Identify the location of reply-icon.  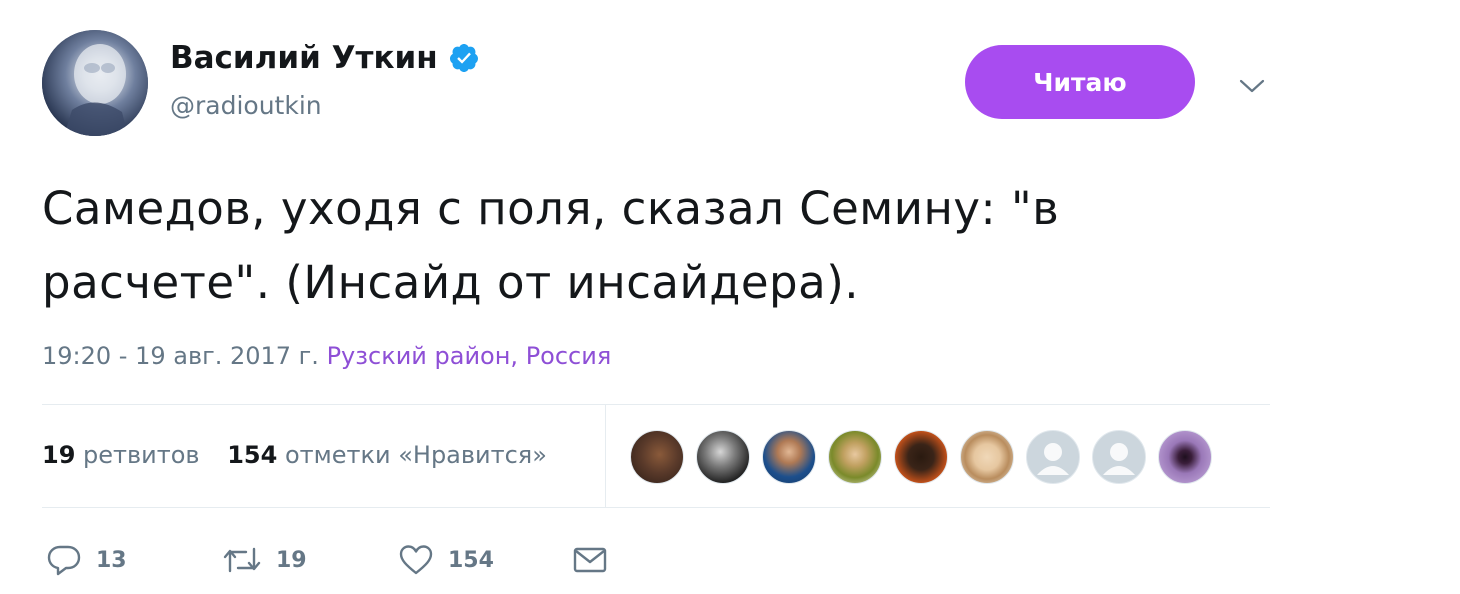
(64, 560).